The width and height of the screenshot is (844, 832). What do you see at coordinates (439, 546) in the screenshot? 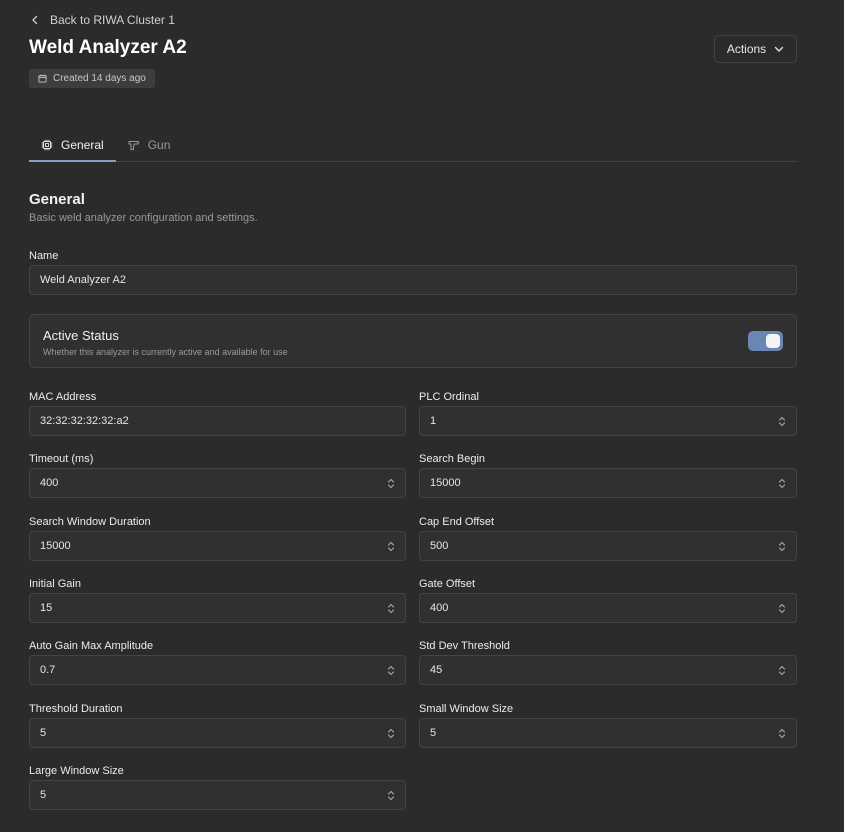
I see `cap-end-offset-value: 500` at bounding box center [439, 546].